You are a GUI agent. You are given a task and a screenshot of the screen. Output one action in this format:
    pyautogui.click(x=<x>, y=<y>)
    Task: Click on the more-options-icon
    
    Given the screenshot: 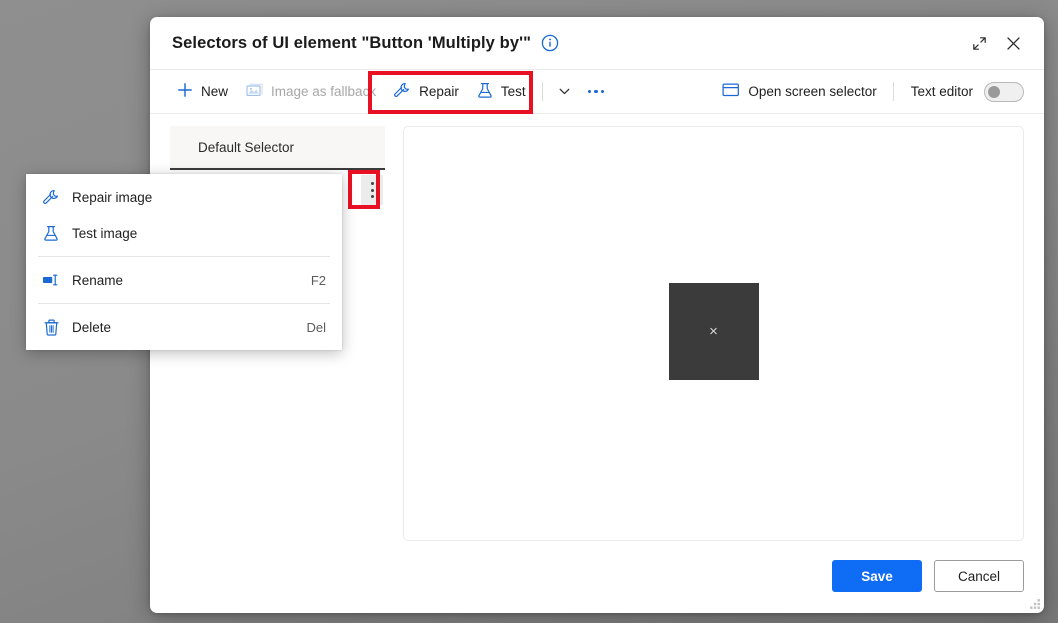 What is the action you would take?
    pyautogui.click(x=372, y=190)
    